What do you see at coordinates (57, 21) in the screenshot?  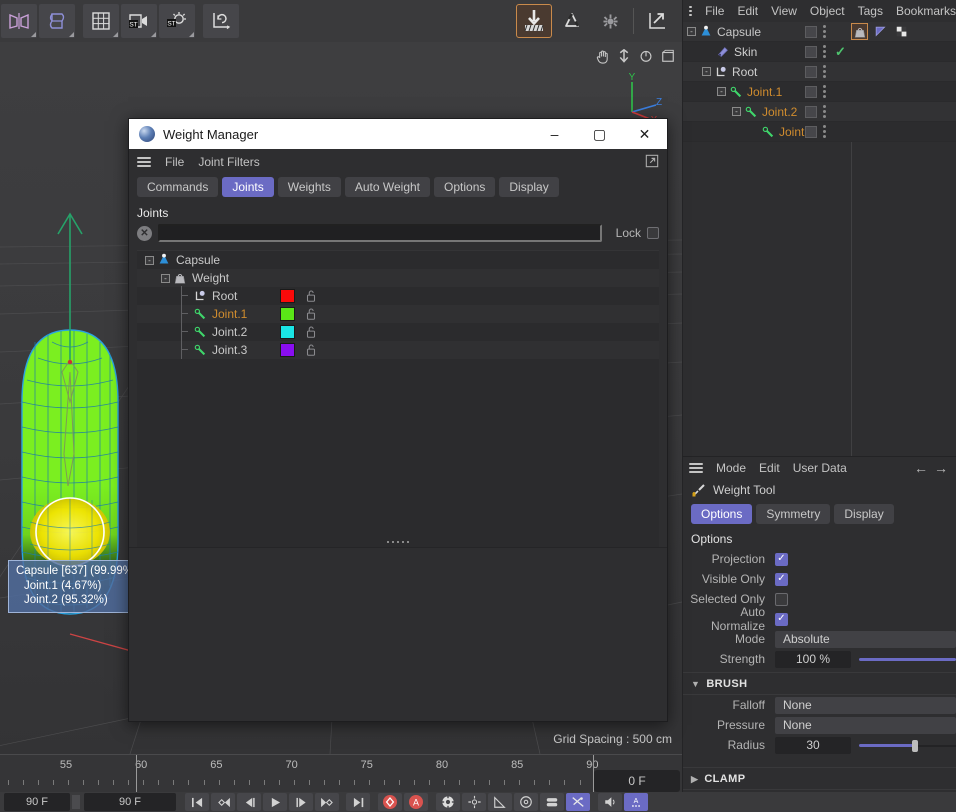 I see `capsule-primitive-button` at bounding box center [57, 21].